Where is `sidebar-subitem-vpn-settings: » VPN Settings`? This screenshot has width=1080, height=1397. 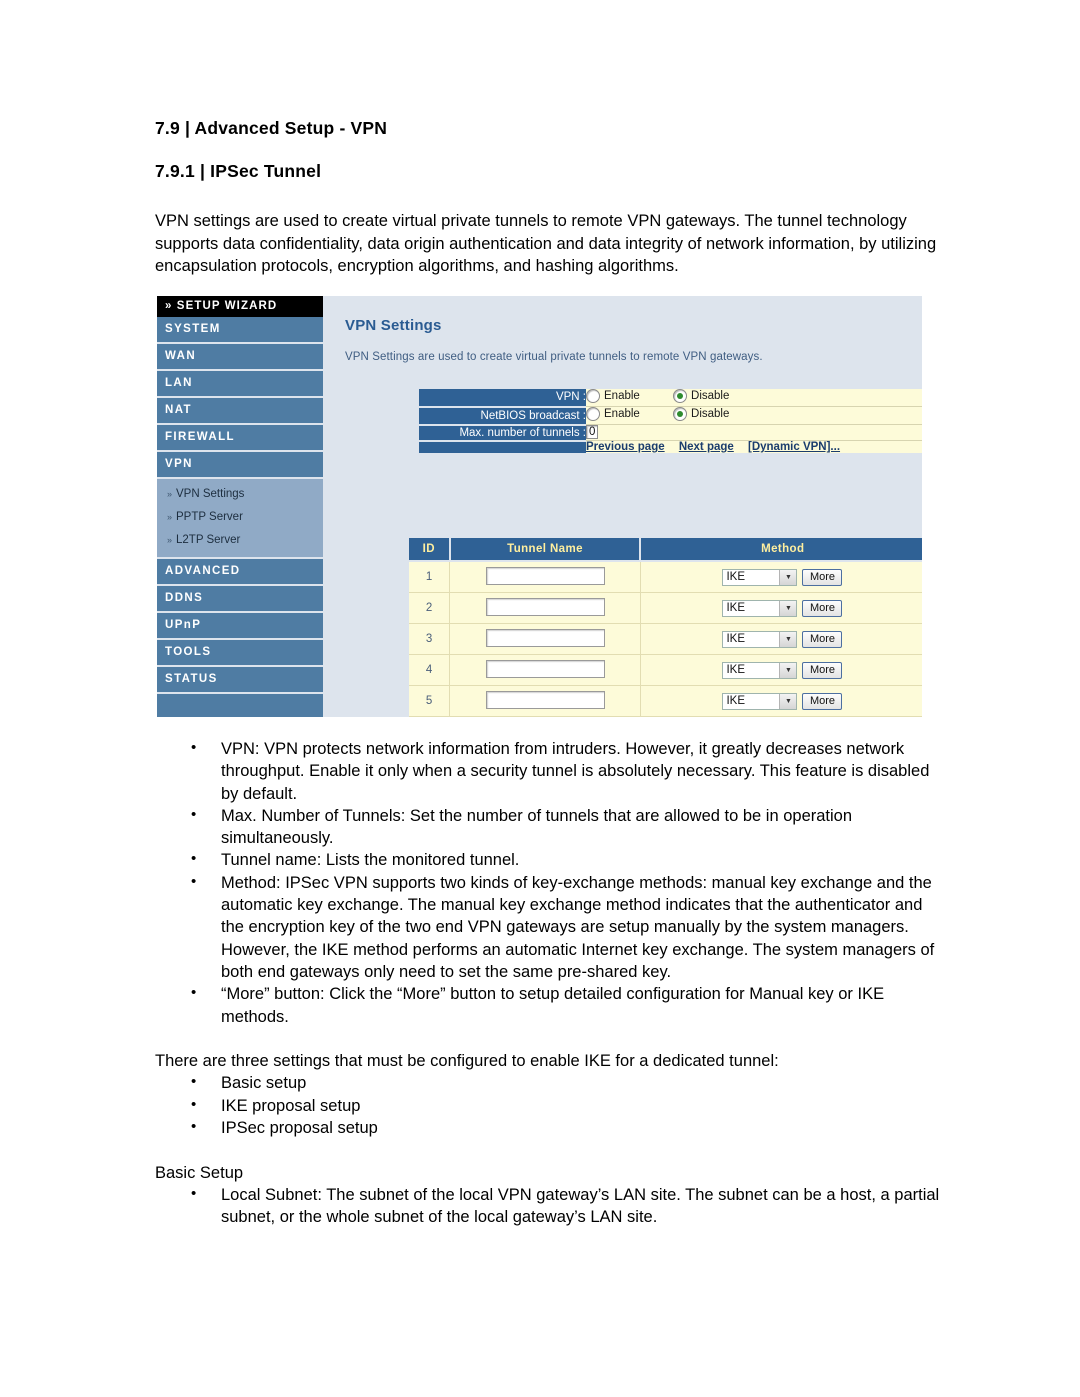
sidebar-subitem-vpn-settings: » VPN Settings is located at coordinates (240, 494).